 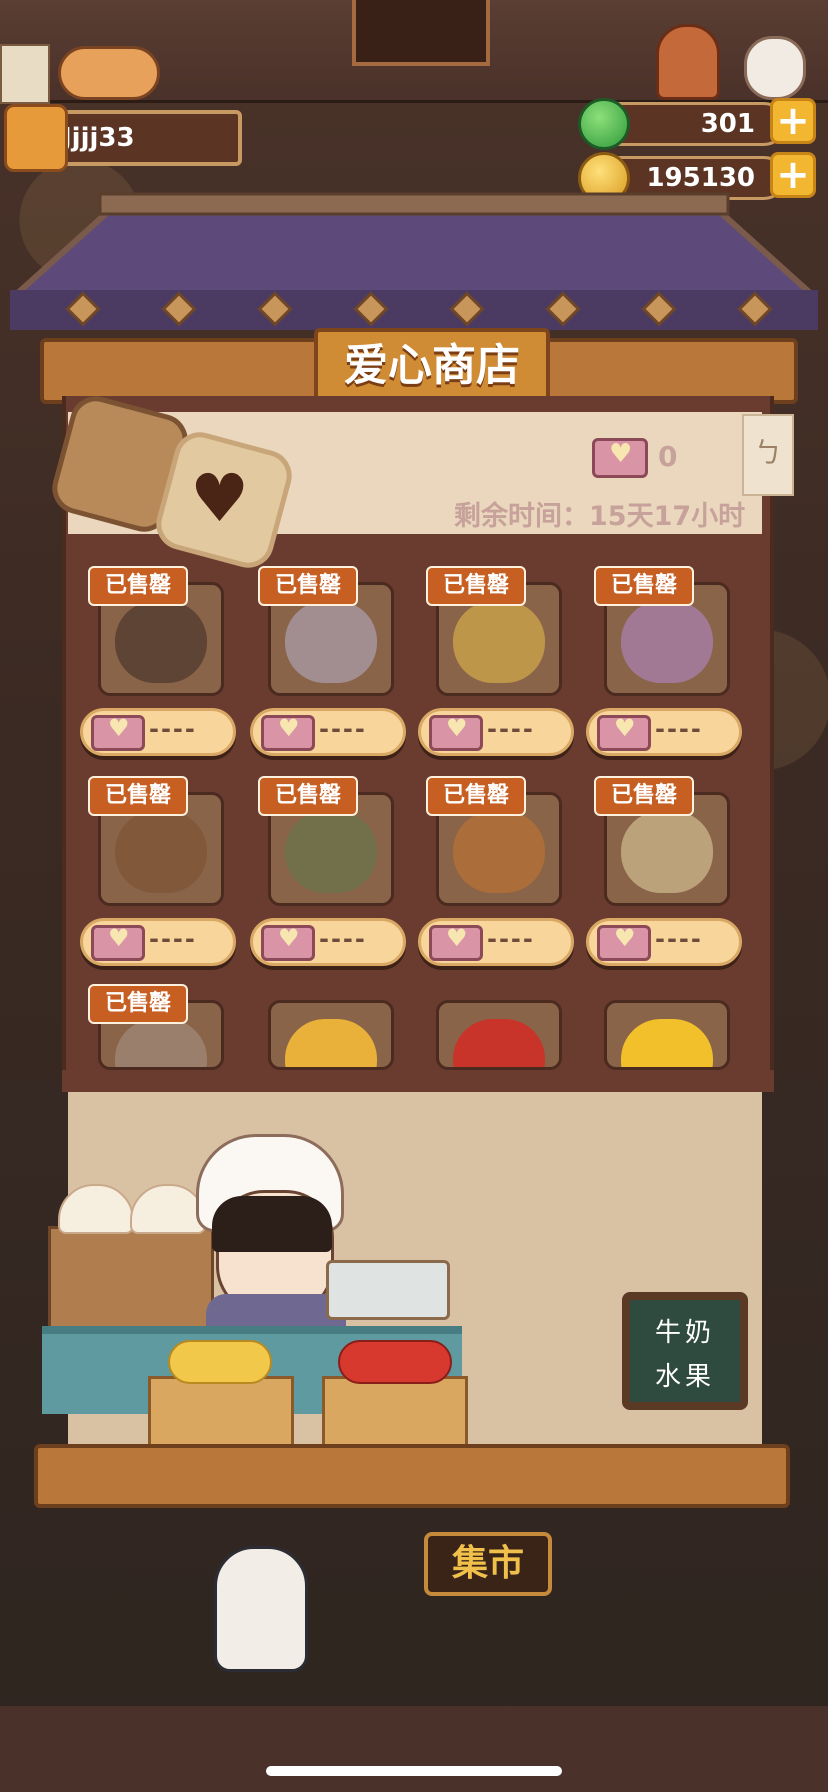 What do you see at coordinates (36, 138) in the screenshot?
I see `avatar` at bounding box center [36, 138].